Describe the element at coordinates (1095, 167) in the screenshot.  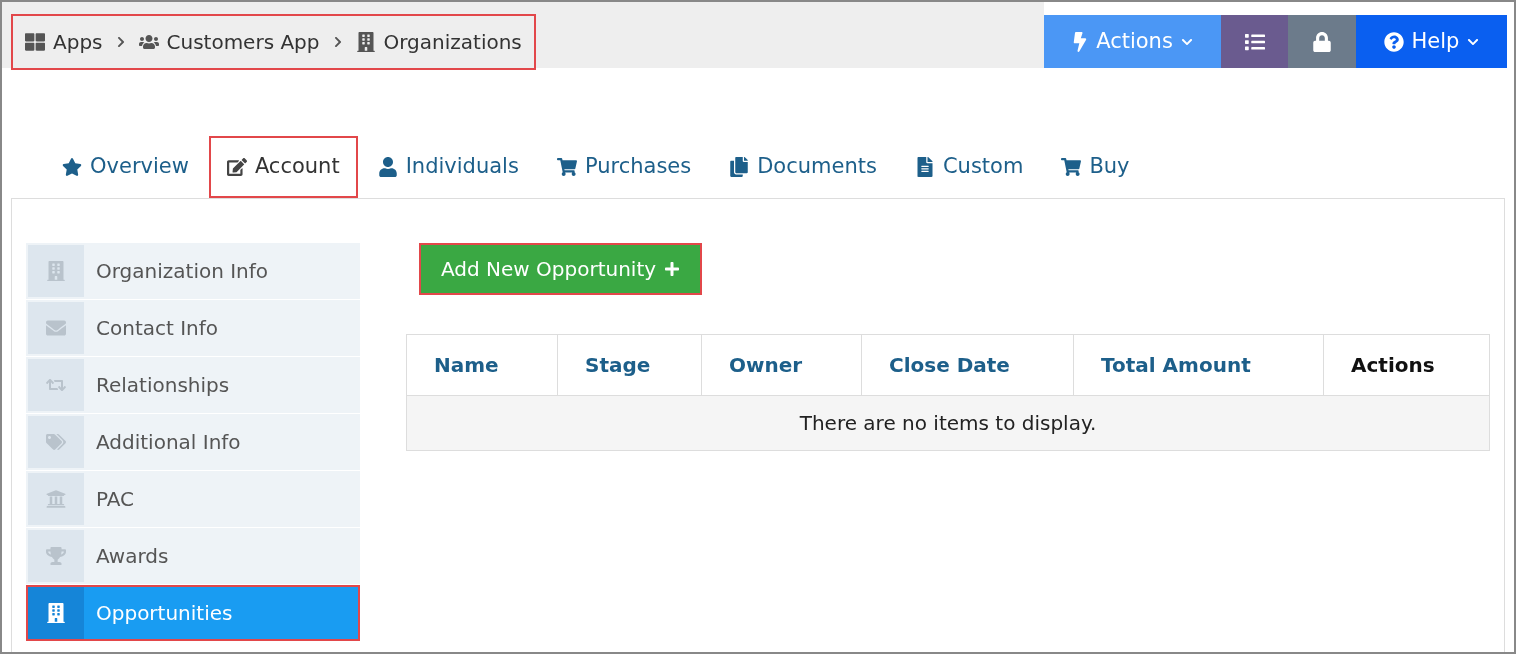
I see `tab: Buy` at that location.